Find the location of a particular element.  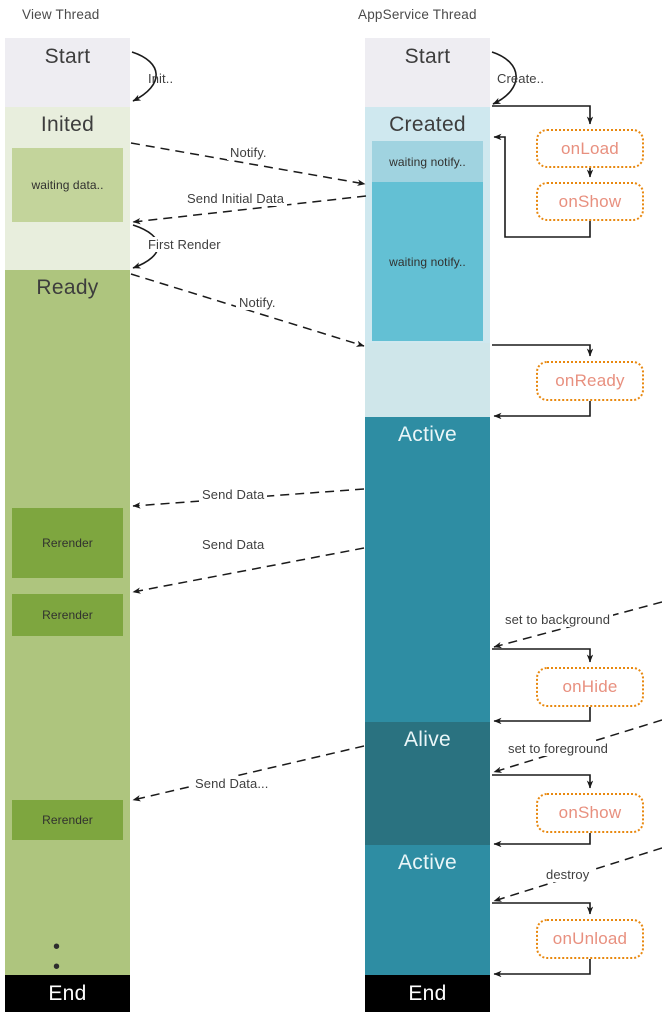

app-state-start-label: Start is located at coordinates (427, 56).